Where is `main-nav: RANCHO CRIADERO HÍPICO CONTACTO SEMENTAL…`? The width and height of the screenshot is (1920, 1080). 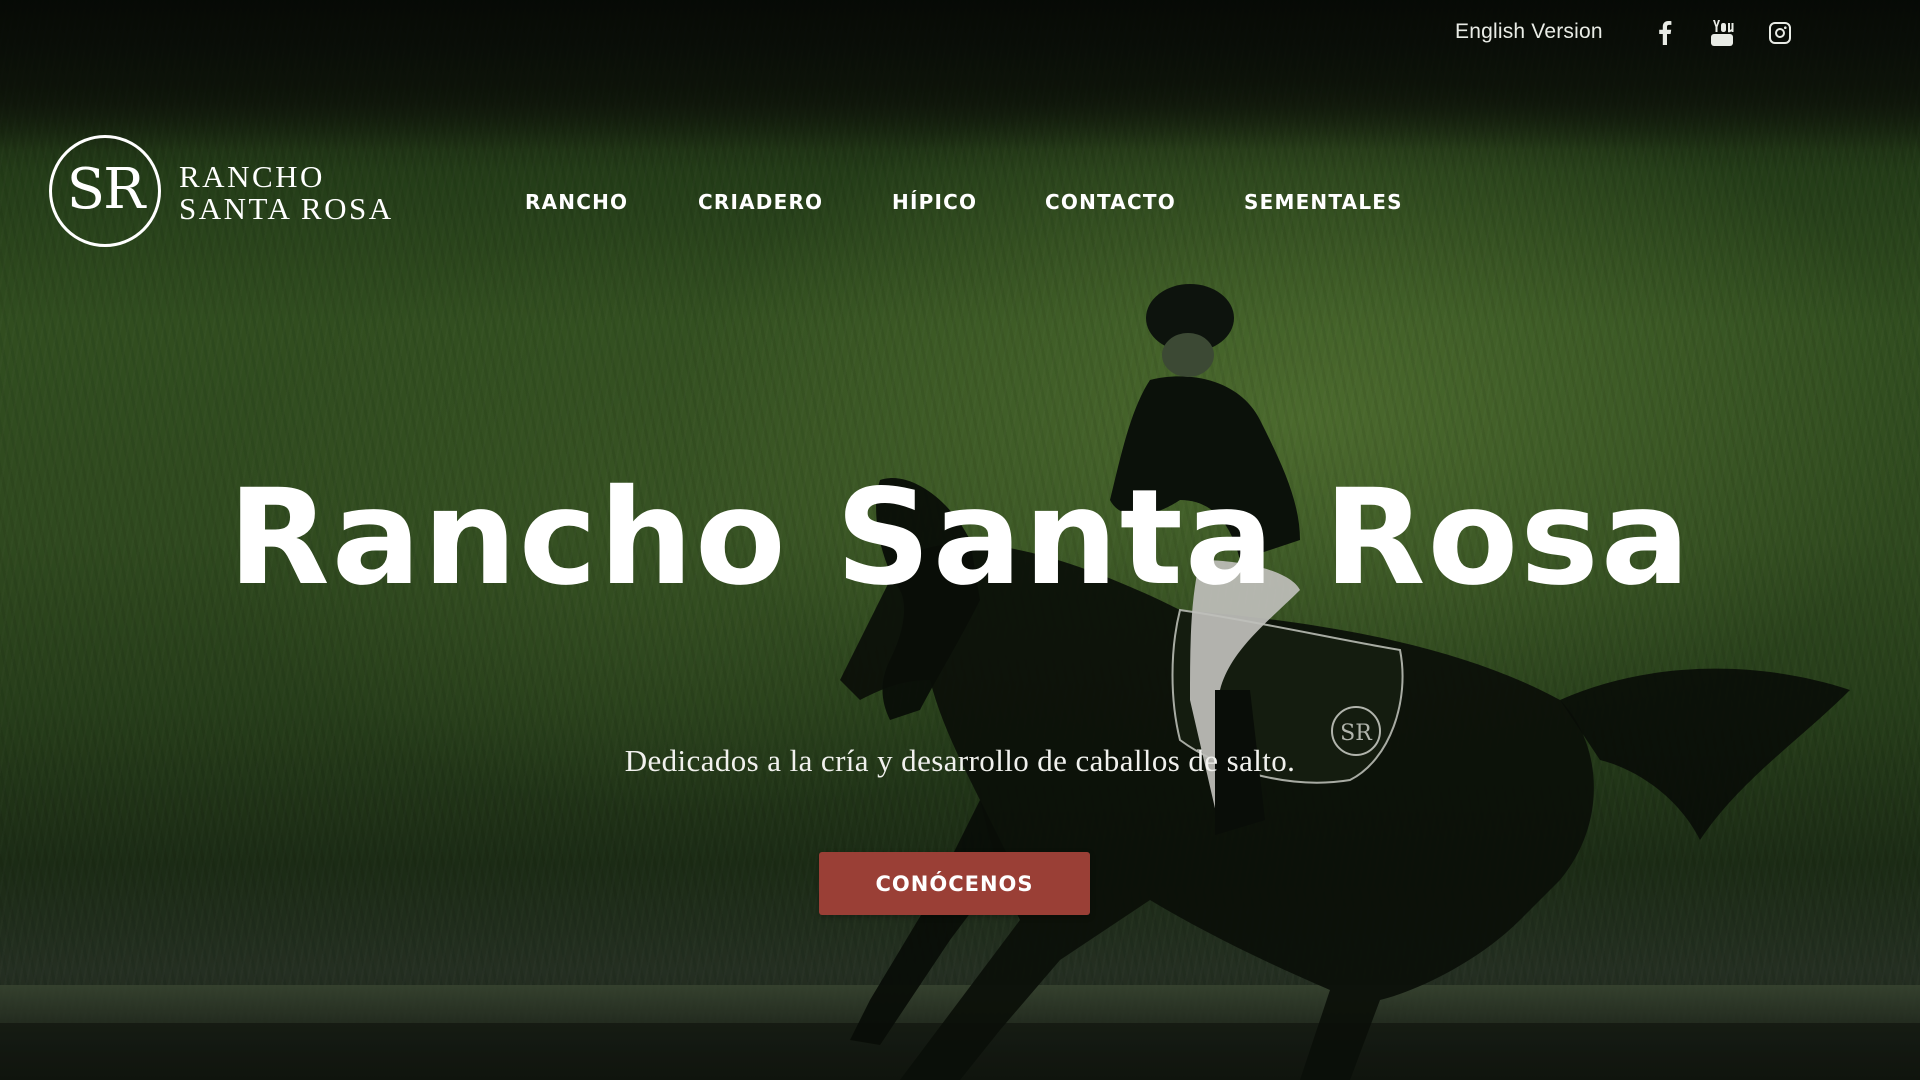 main-nav: RANCHO CRIADERO HÍPICO CONTACTO SEMENTAL… is located at coordinates (960, 205).